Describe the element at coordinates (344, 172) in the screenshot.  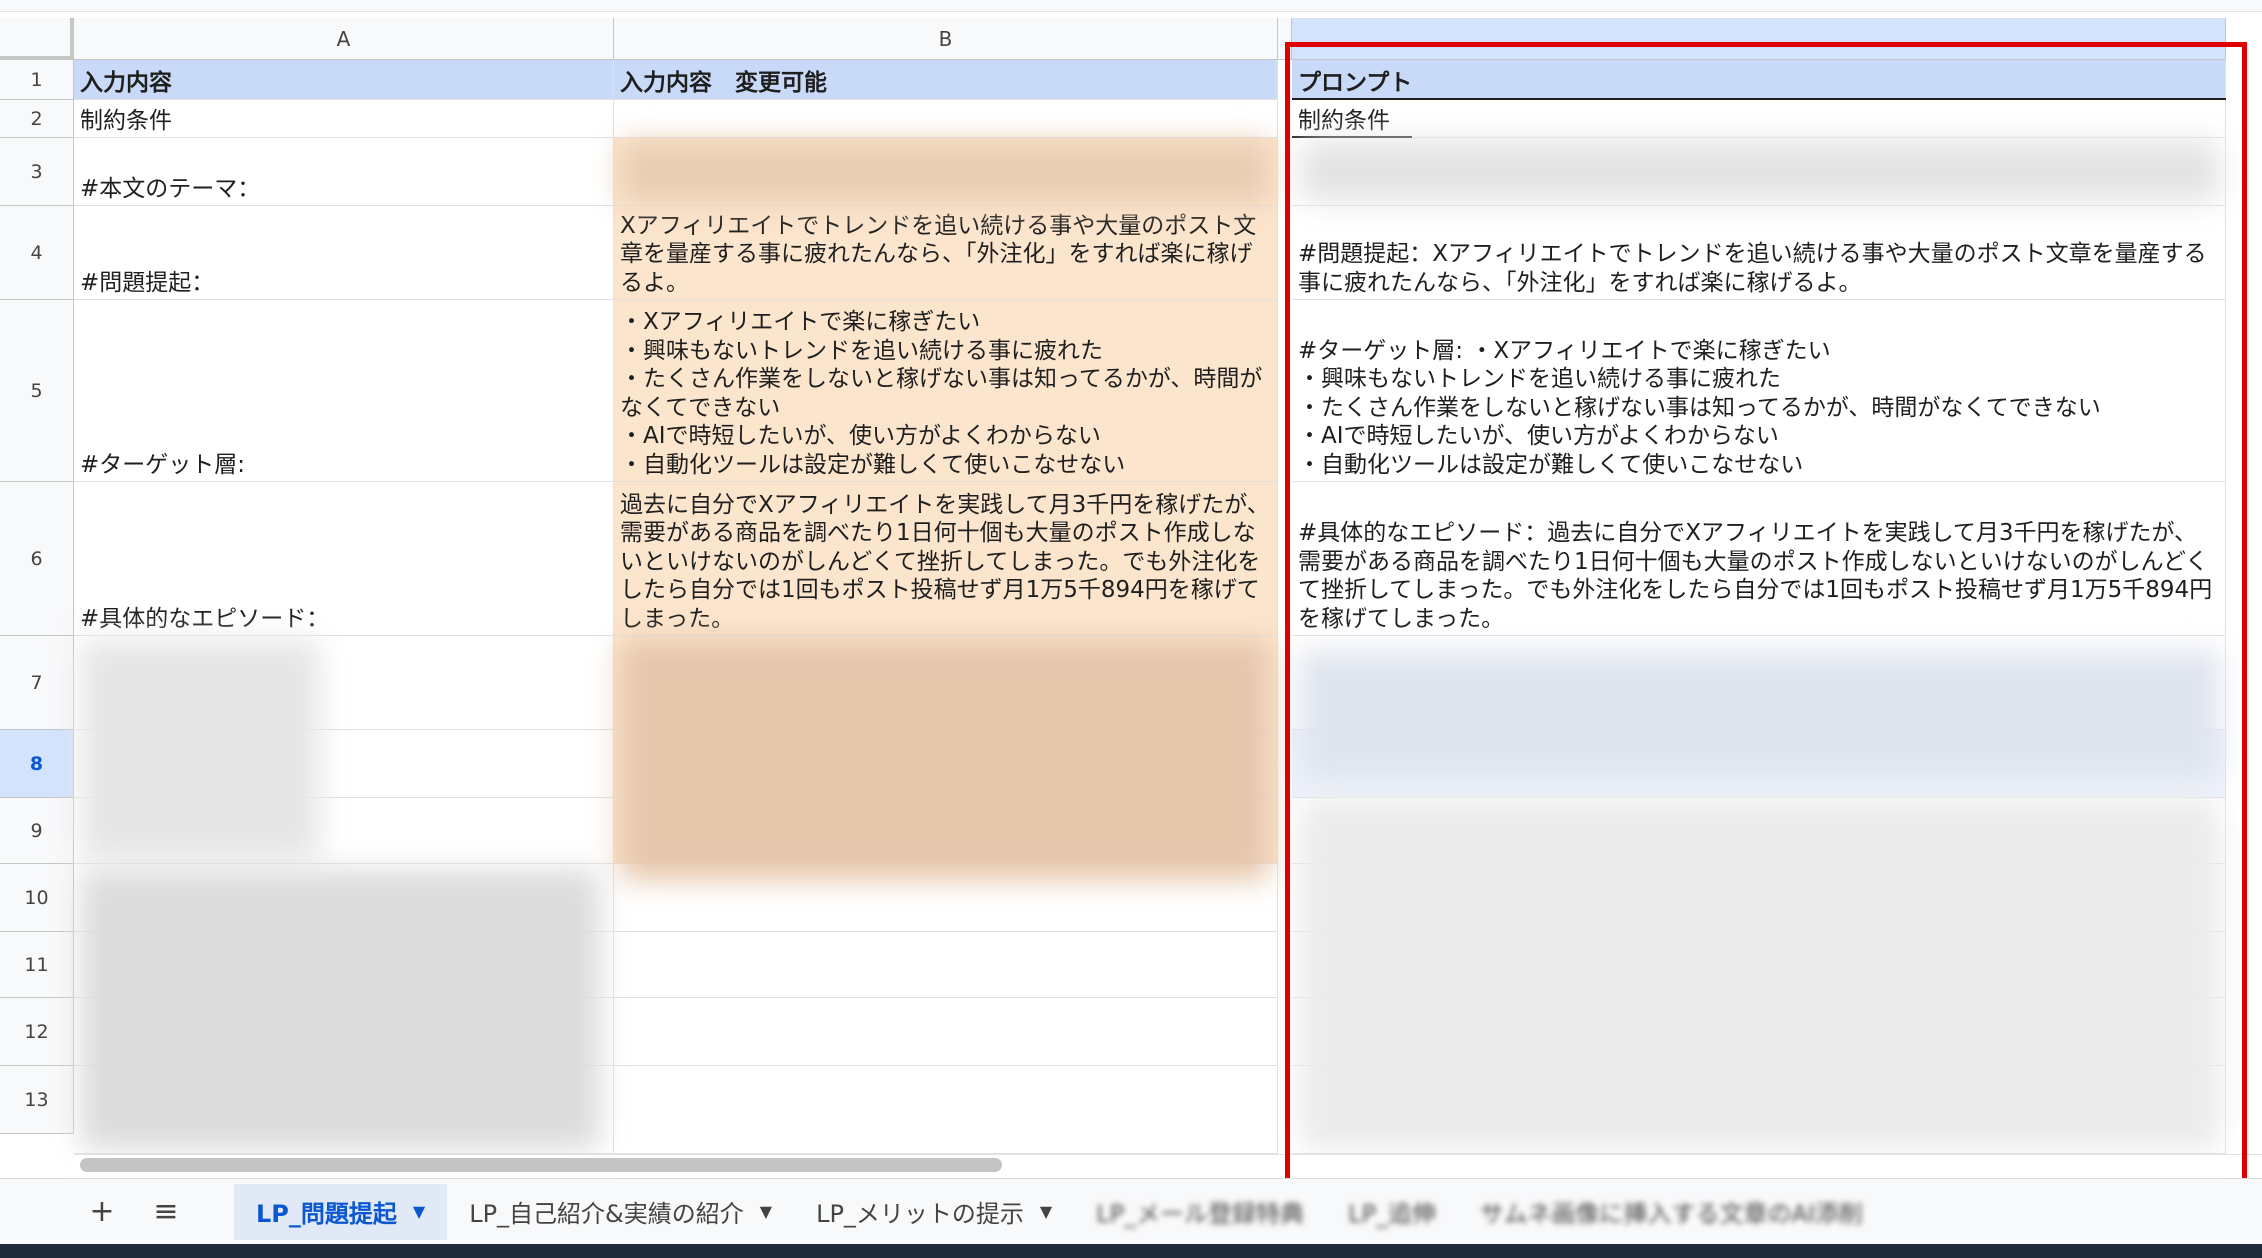
I see `cell-a3: #本文のテーマ：` at that location.